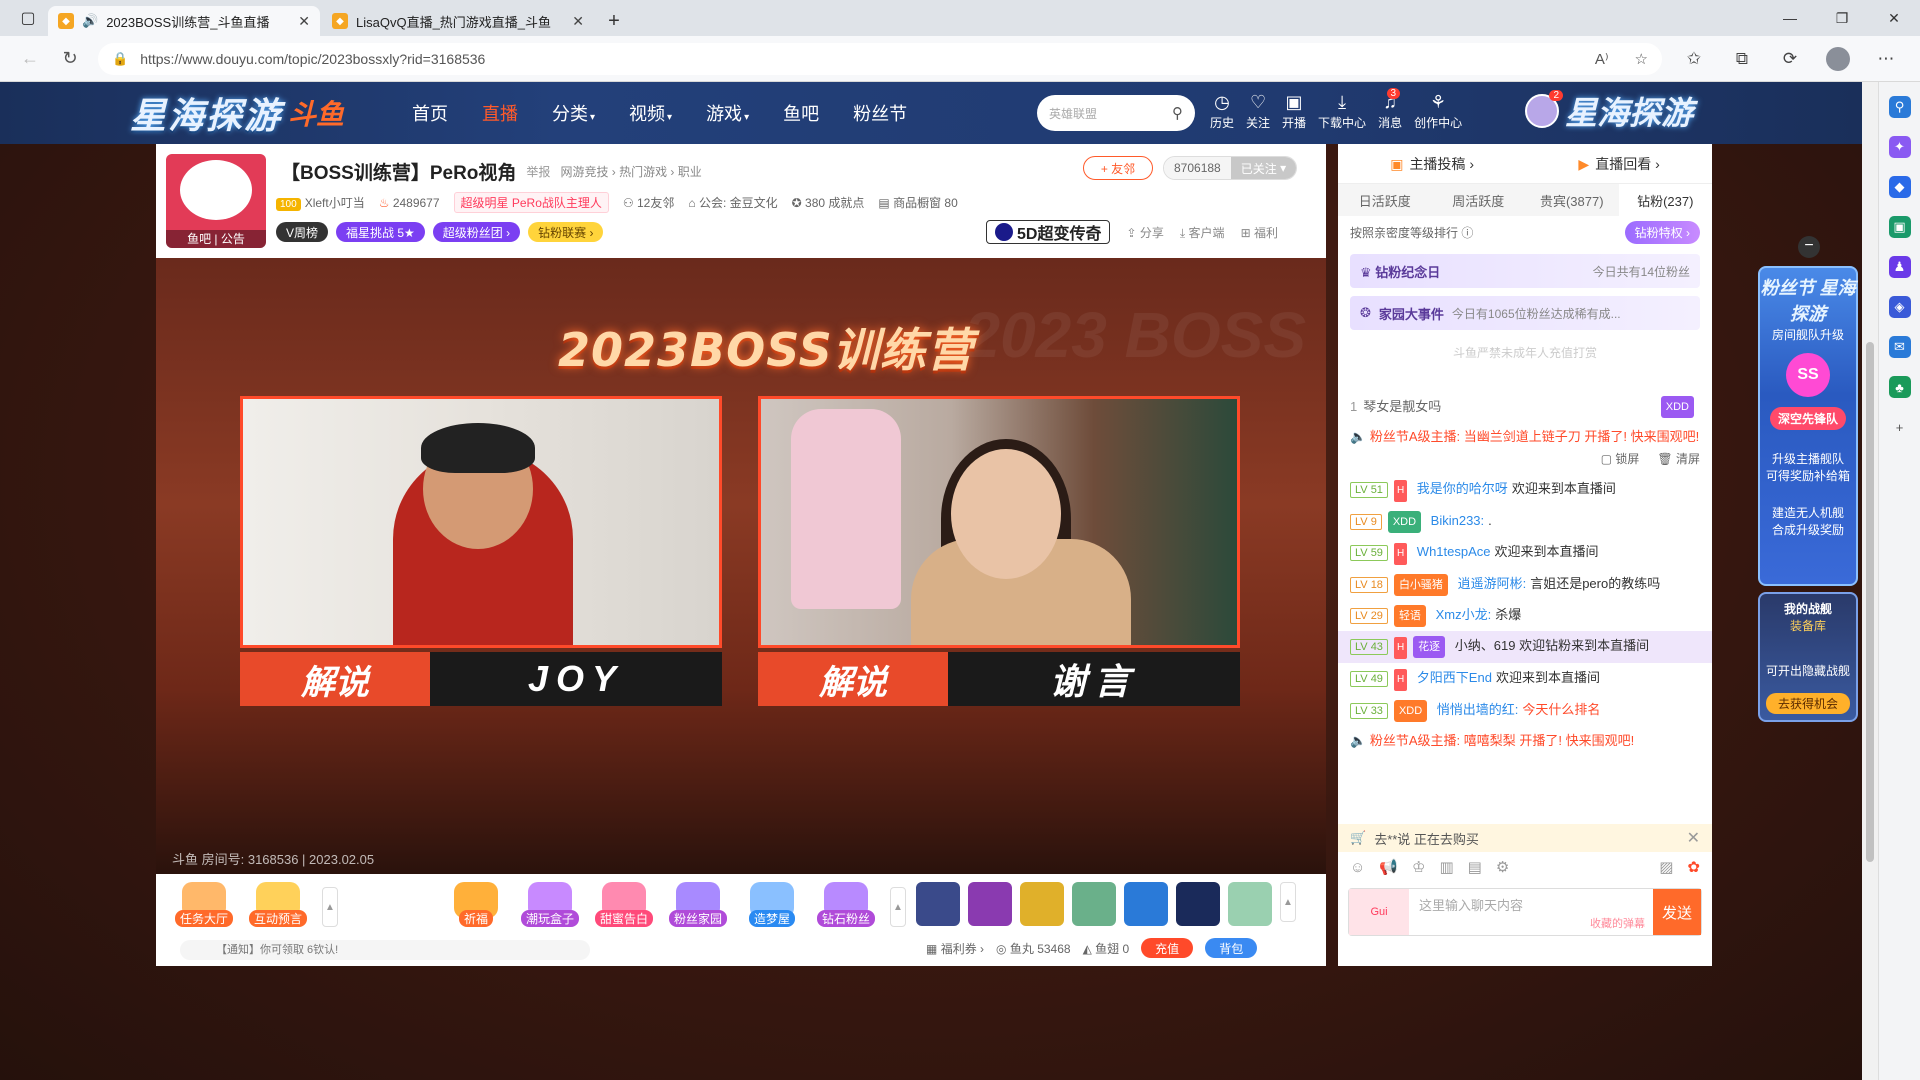  What do you see at coordinates (1342, 111) in the screenshot?
I see `download-center-button: ⤓ 下载中心` at bounding box center [1342, 111].